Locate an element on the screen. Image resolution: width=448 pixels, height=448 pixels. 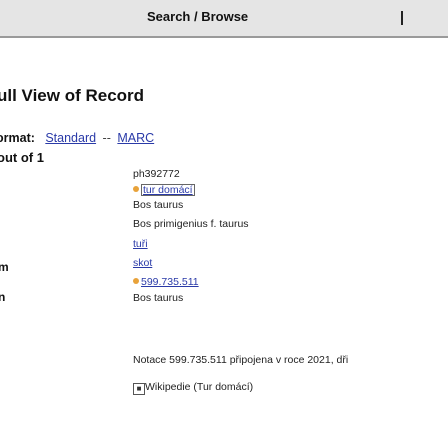
record-line: Bos primigenius f. taurus is located at coordinates (191, 224).